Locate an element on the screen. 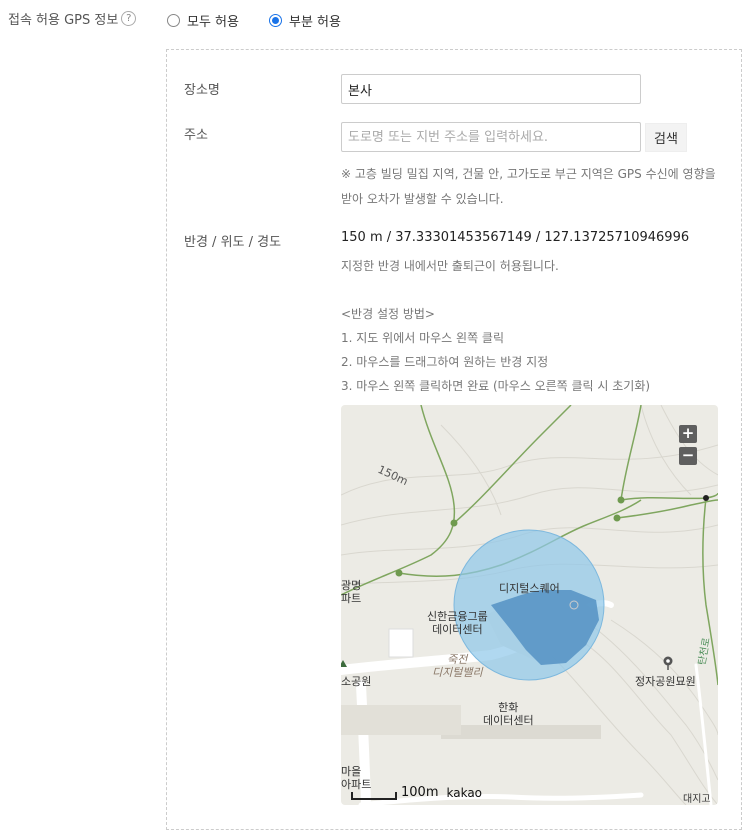  label-left-line1: 광명 is located at coordinates (351, 585).